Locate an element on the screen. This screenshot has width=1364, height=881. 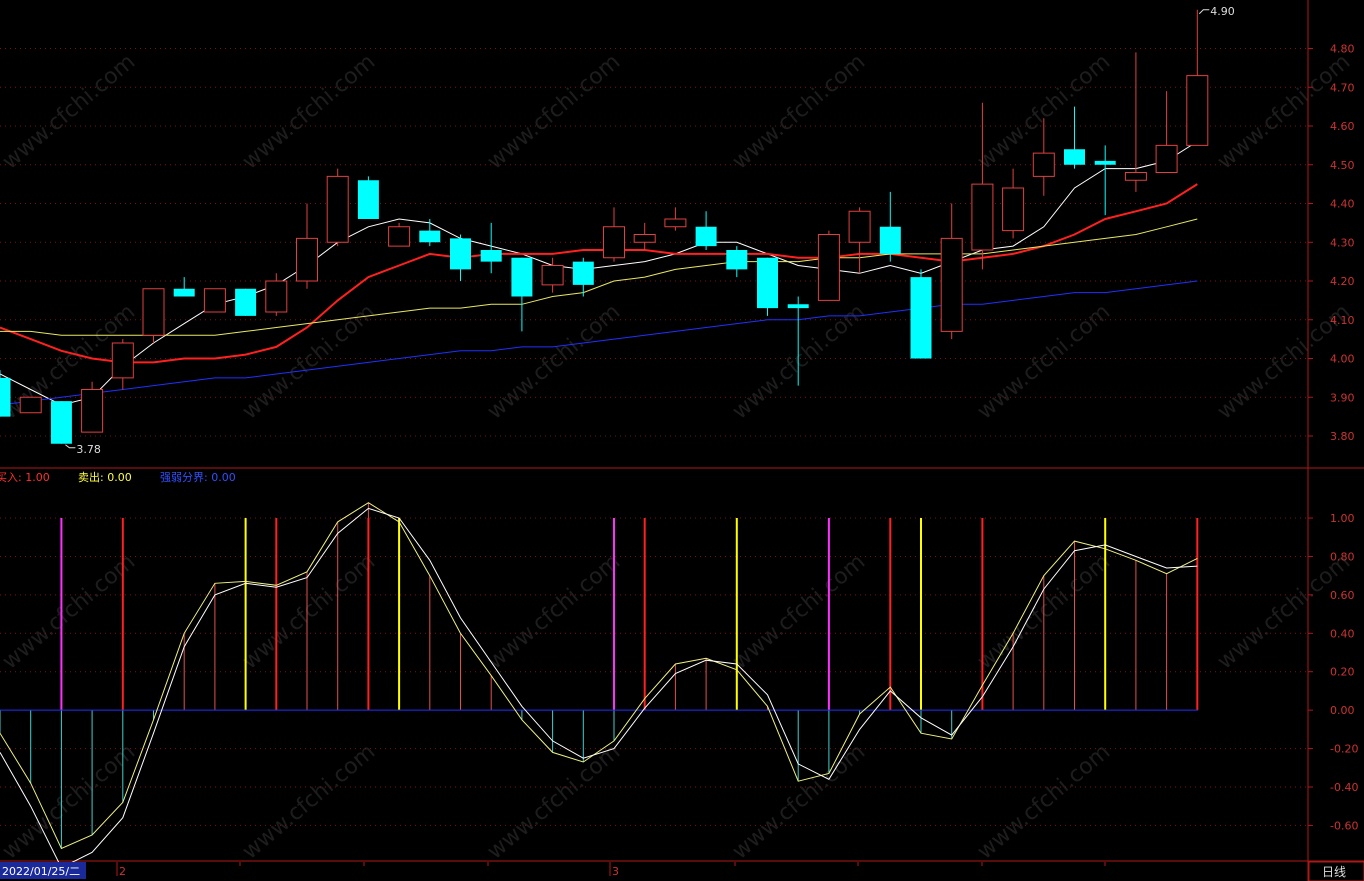
indicator-tick-label: 1.00 is located at coordinates (1342, 518).